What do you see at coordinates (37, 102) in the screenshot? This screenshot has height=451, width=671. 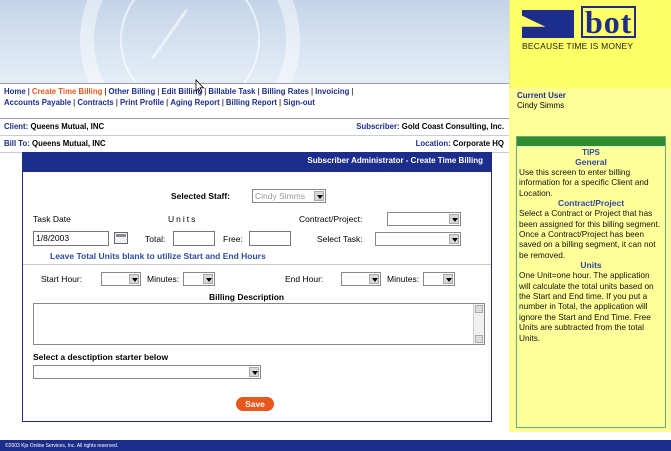 I see `nav-item-accounts-payable: Accounts Payable` at bounding box center [37, 102].